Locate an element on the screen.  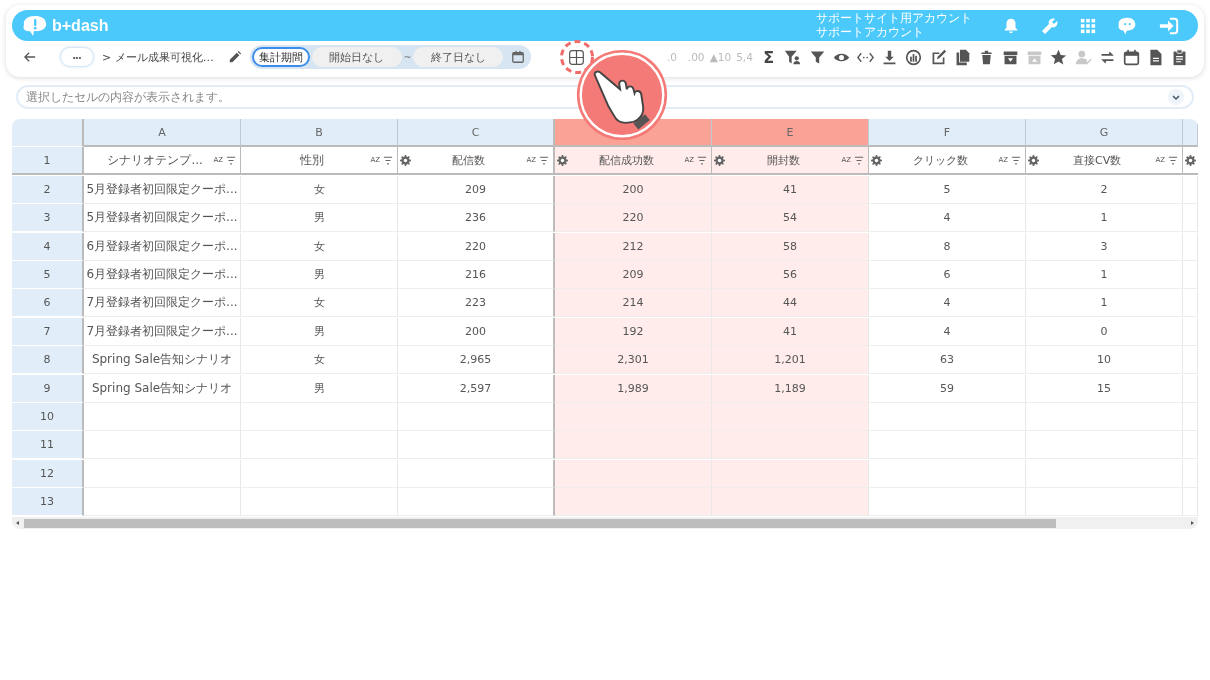
table-cell: 192 is located at coordinates (633, 331).